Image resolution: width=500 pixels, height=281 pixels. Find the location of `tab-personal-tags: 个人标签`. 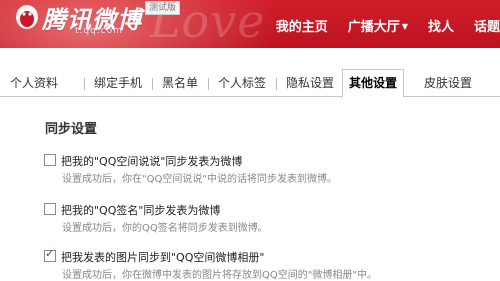

tab-personal-tags: 个人标签 is located at coordinates (242, 83).